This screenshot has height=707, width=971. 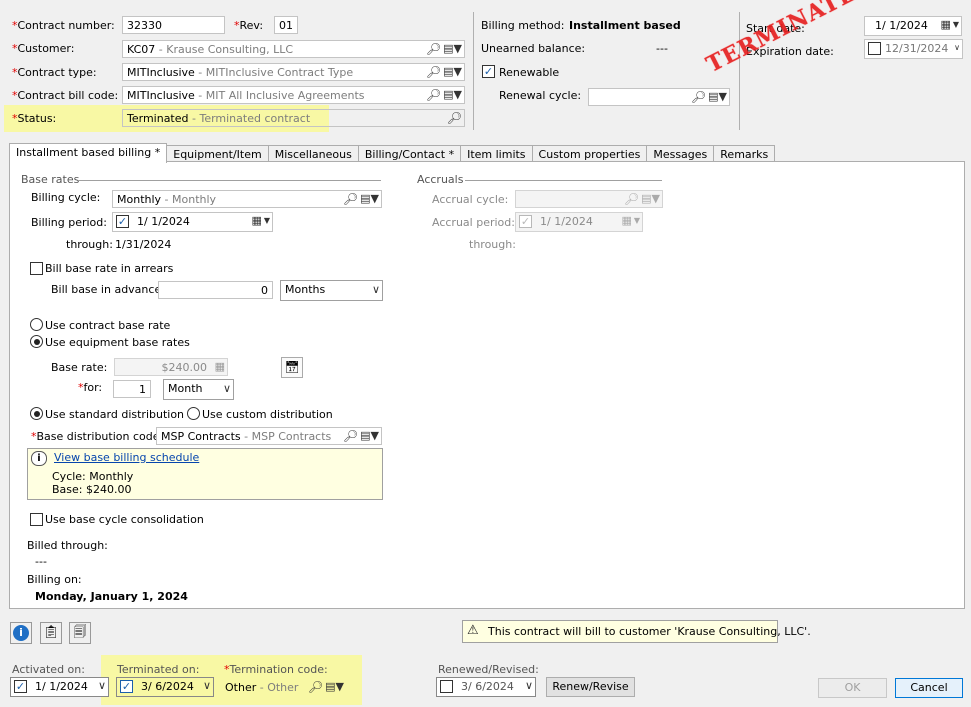 What do you see at coordinates (283, 687) in the screenshot?
I see `termination-code-field: Other - Other 🔎︎ ▤▼` at bounding box center [283, 687].